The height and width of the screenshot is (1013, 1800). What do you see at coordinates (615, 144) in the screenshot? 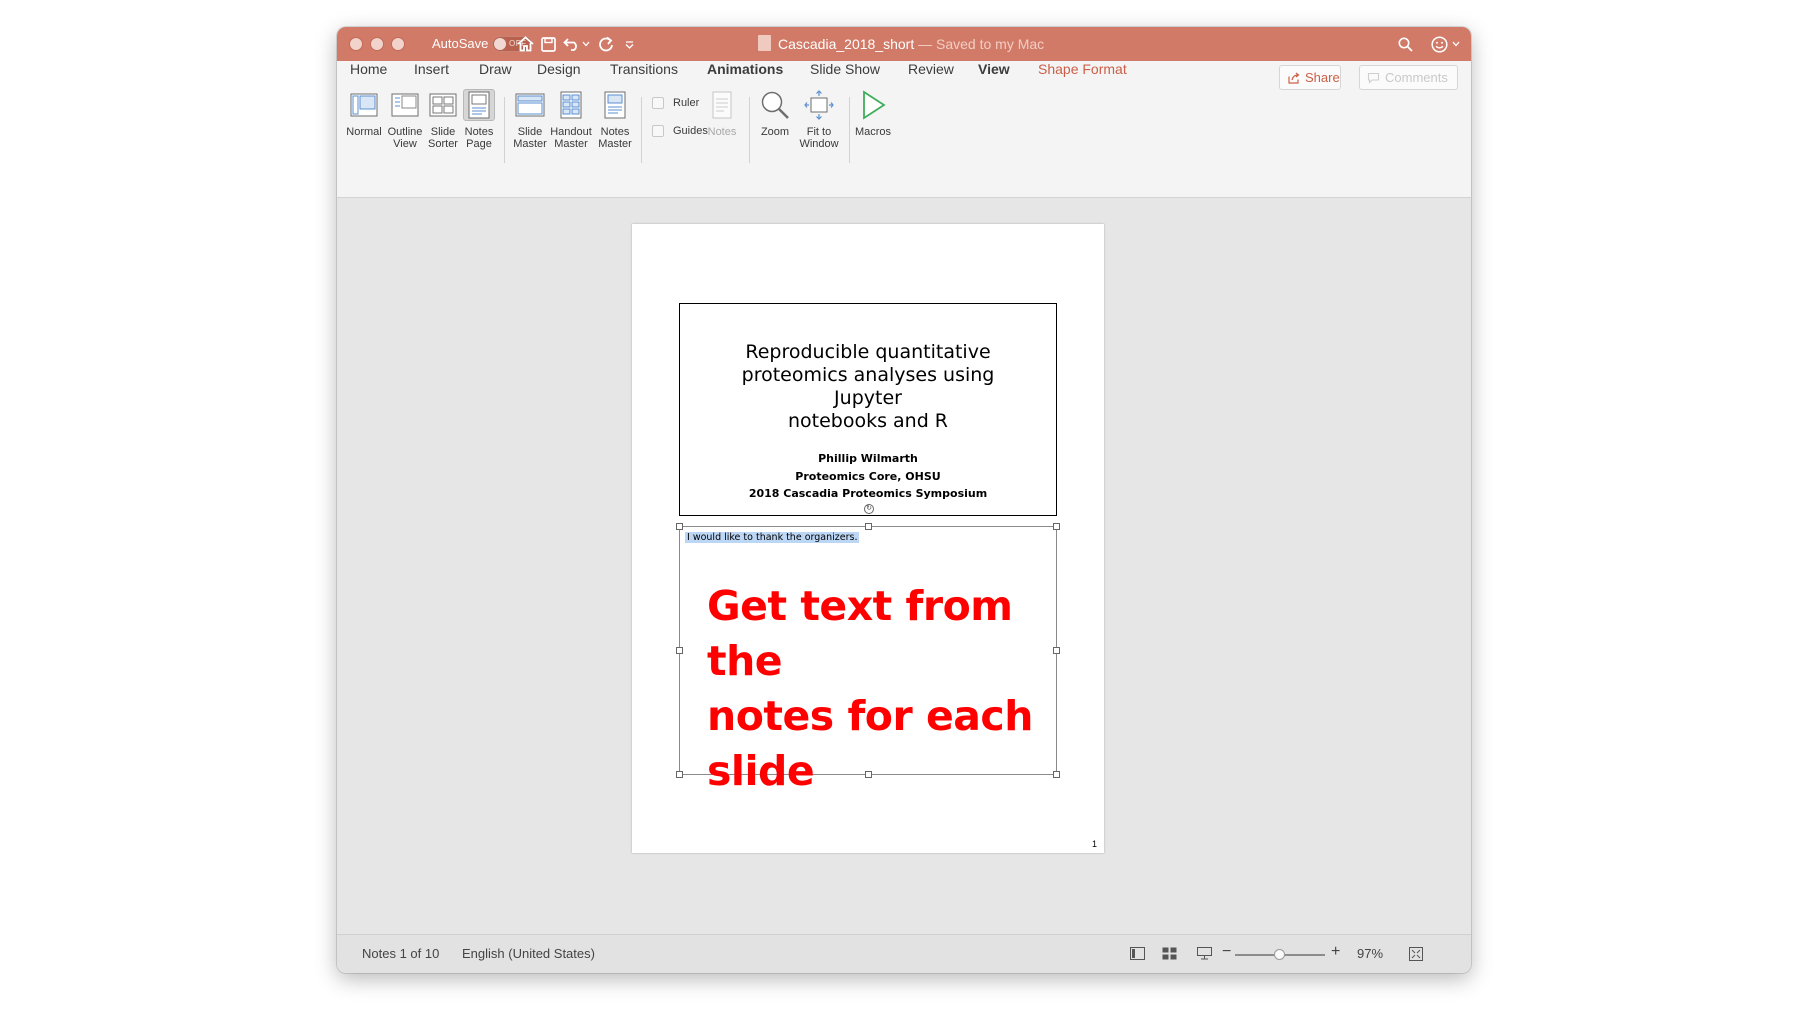
I see `notes-master-label-2: Master` at bounding box center [615, 144].